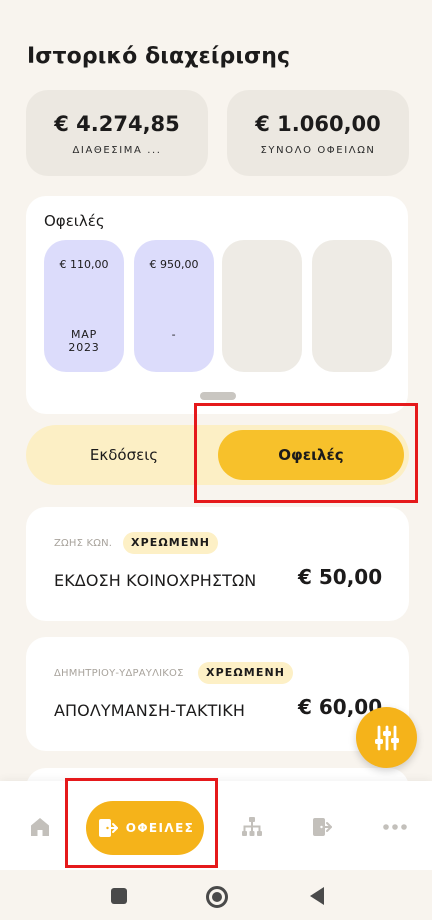 The height and width of the screenshot is (920, 432). Describe the element at coordinates (124, 455) in the screenshot. I see `tab-issues: Εκδόσεις` at that location.